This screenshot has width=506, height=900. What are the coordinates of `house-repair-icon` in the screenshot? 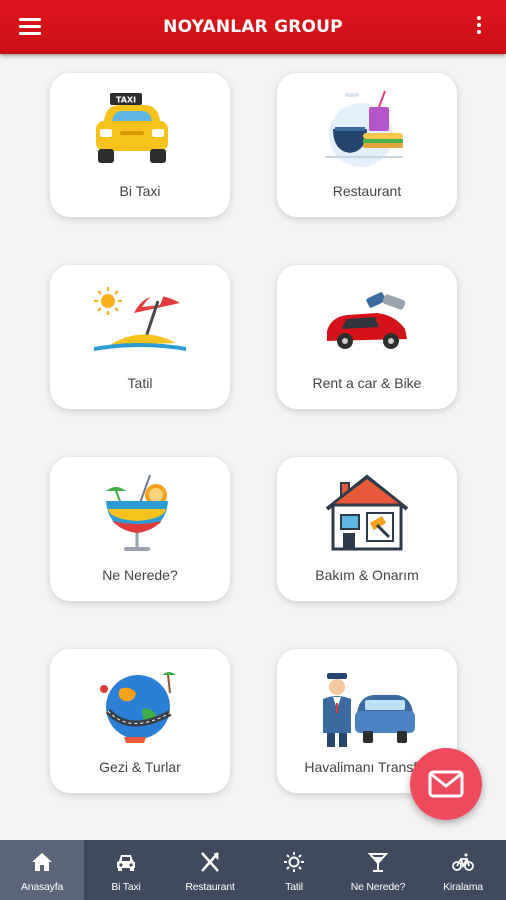 It's located at (367, 512).